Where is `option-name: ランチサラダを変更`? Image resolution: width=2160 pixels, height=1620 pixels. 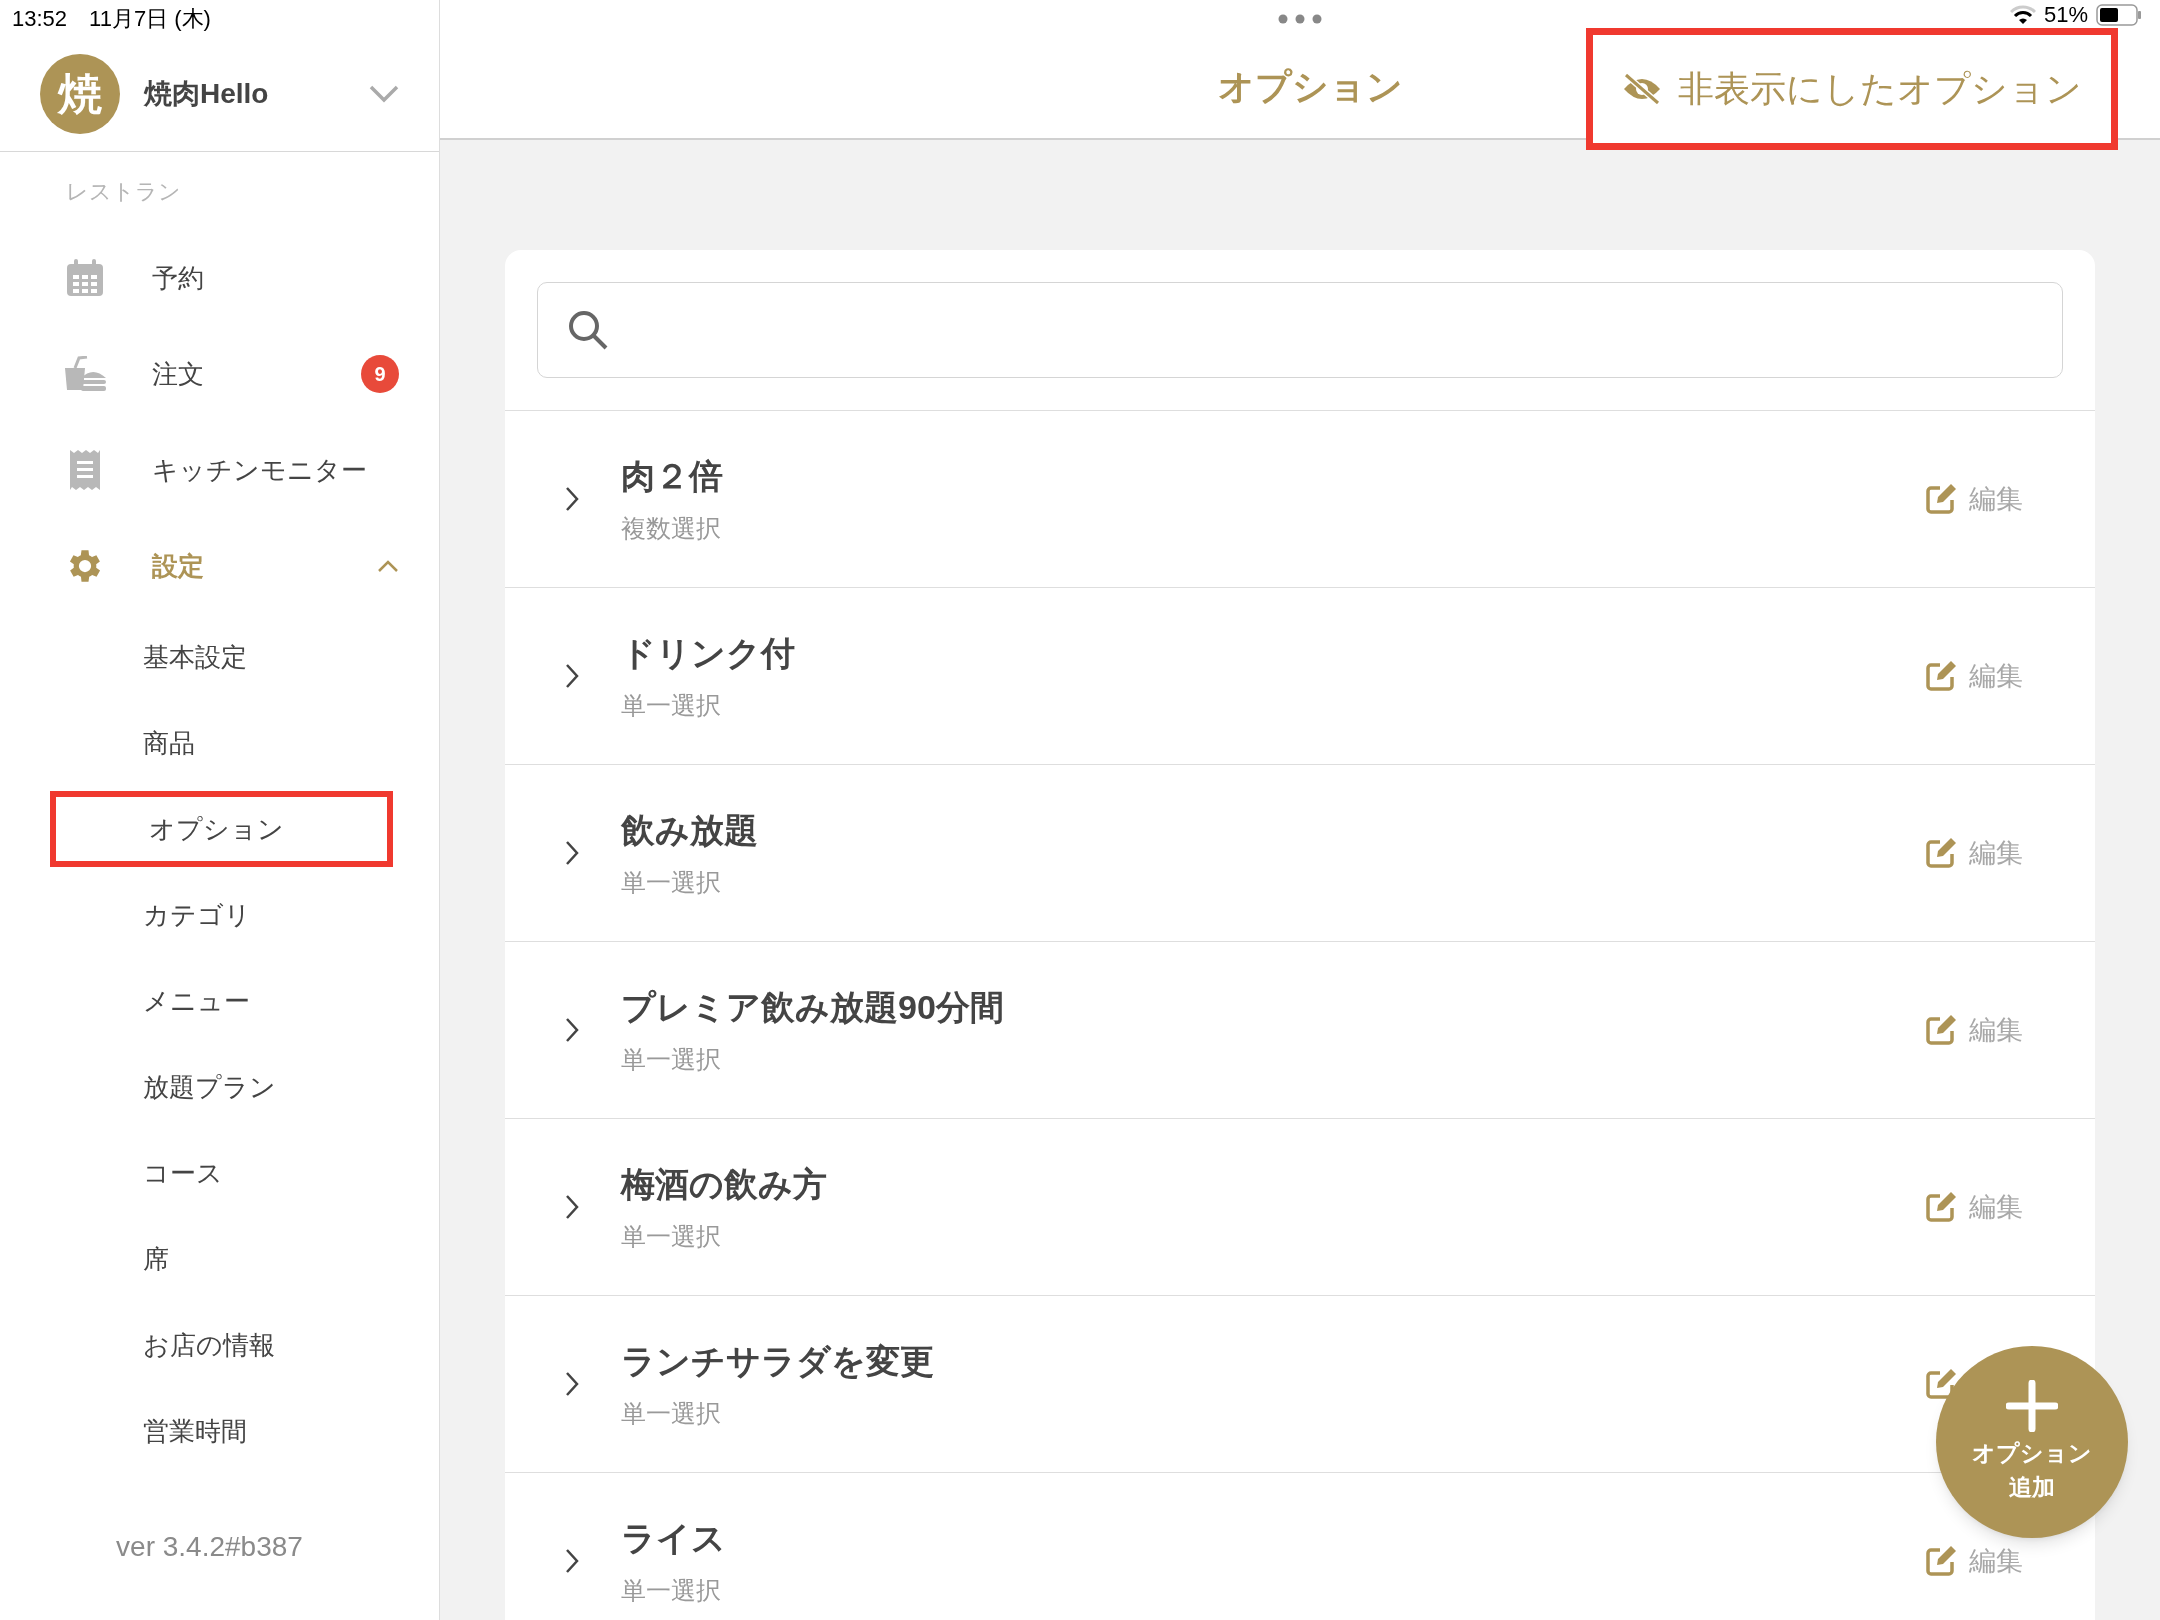
option-name: ランチサラダを変更 is located at coordinates (778, 1361).